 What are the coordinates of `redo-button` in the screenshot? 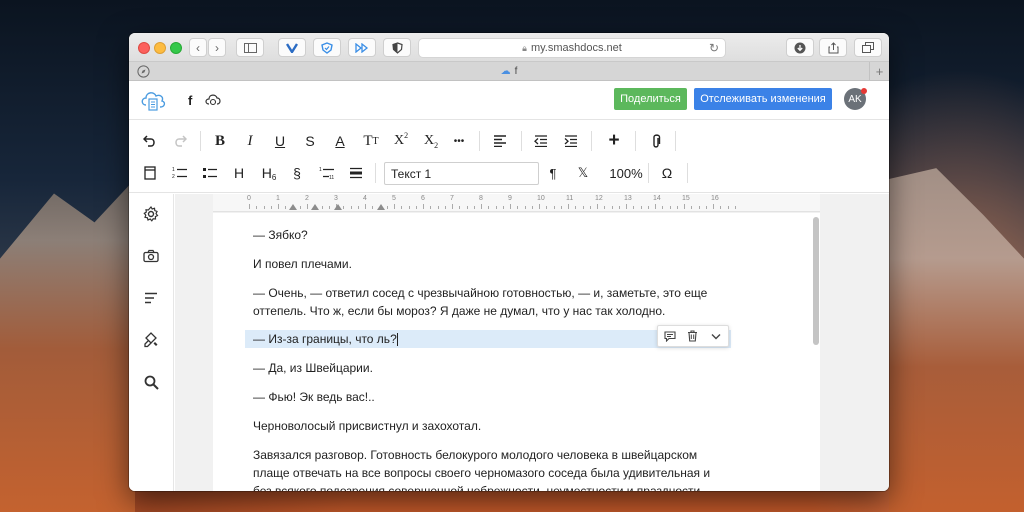 It's located at (180, 141).